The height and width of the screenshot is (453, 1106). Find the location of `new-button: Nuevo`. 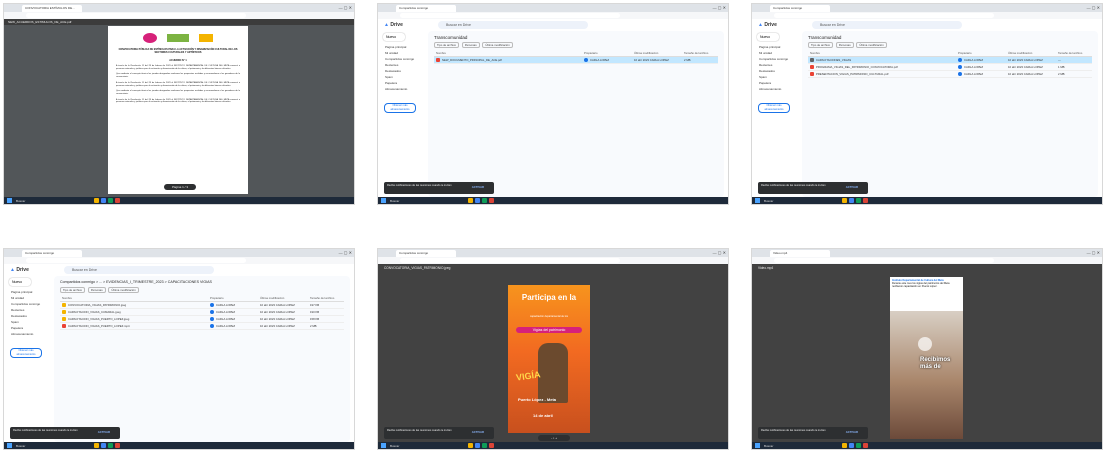

new-button: Nuevo is located at coordinates (394, 37).